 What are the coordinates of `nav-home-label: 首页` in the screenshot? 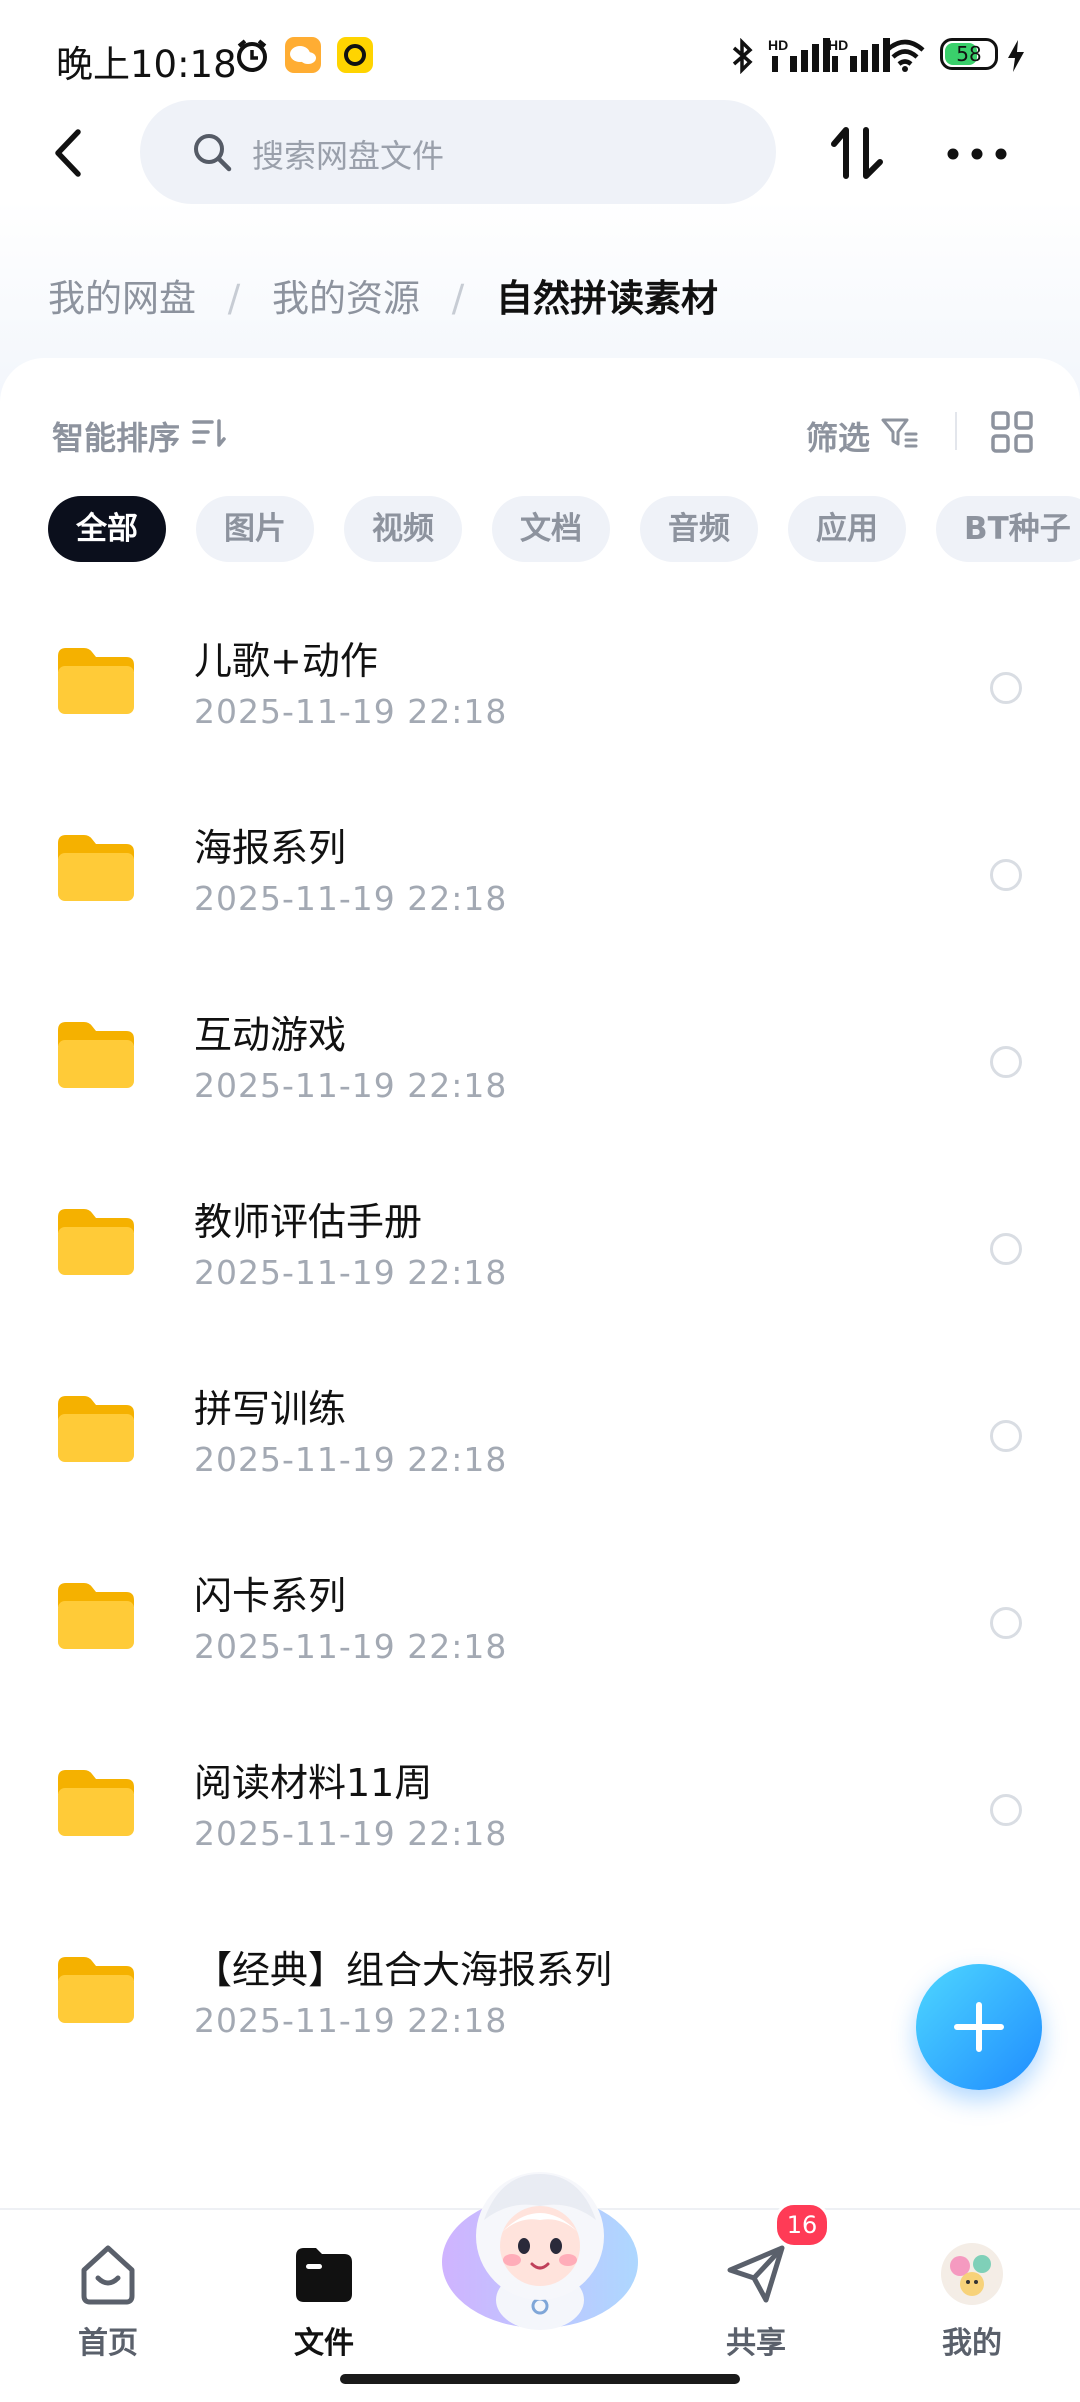 It's located at (108, 2343).